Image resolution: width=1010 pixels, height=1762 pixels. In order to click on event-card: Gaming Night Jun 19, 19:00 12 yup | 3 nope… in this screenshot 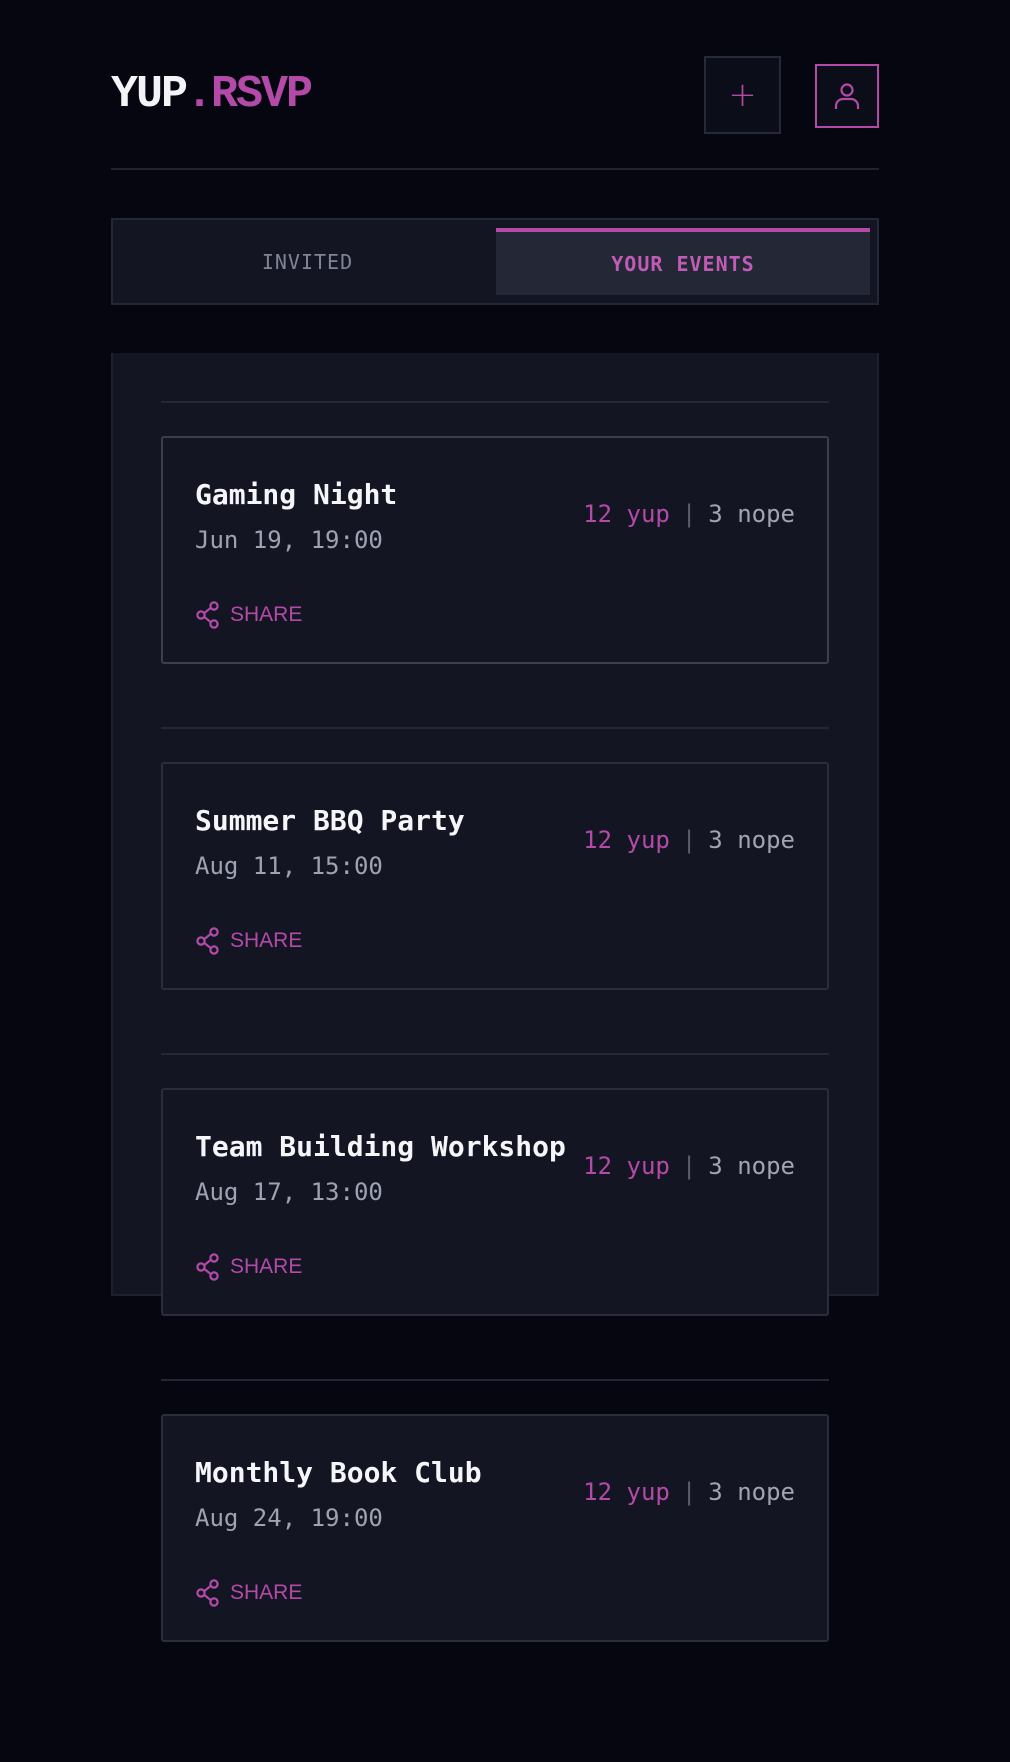, I will do `click(495, 550)`.